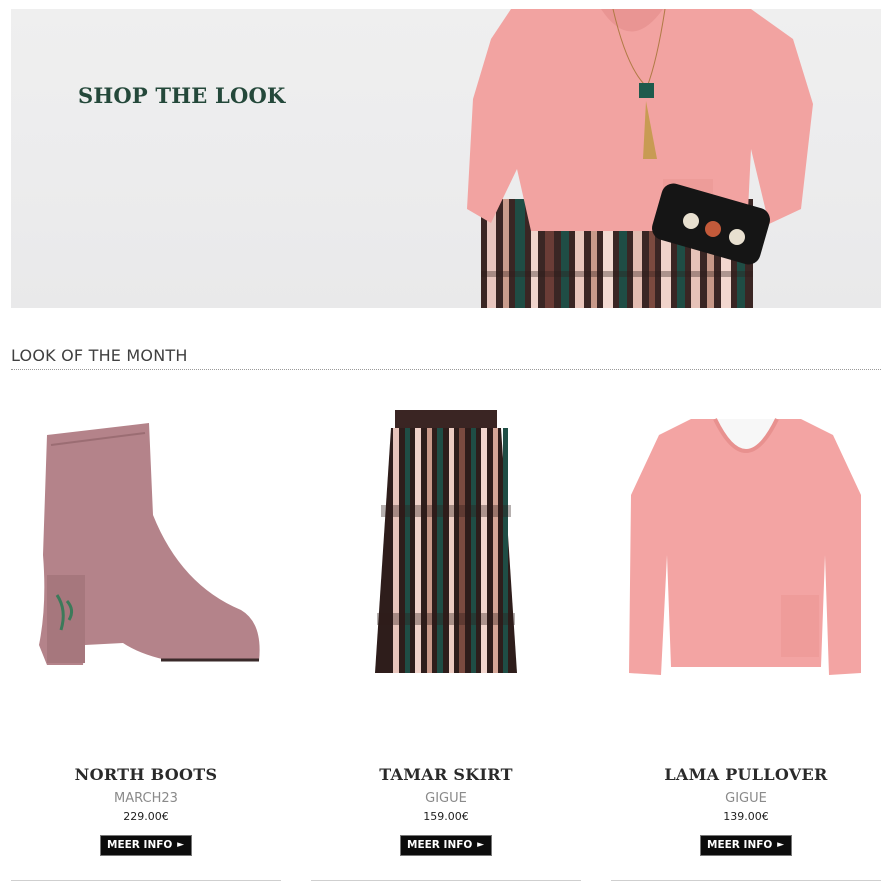 The height and width of the screenshot is (894, 890). Describe the element at coordinates (746, 816) in the screenshot. I see `product-price: 139.00€` at that location.